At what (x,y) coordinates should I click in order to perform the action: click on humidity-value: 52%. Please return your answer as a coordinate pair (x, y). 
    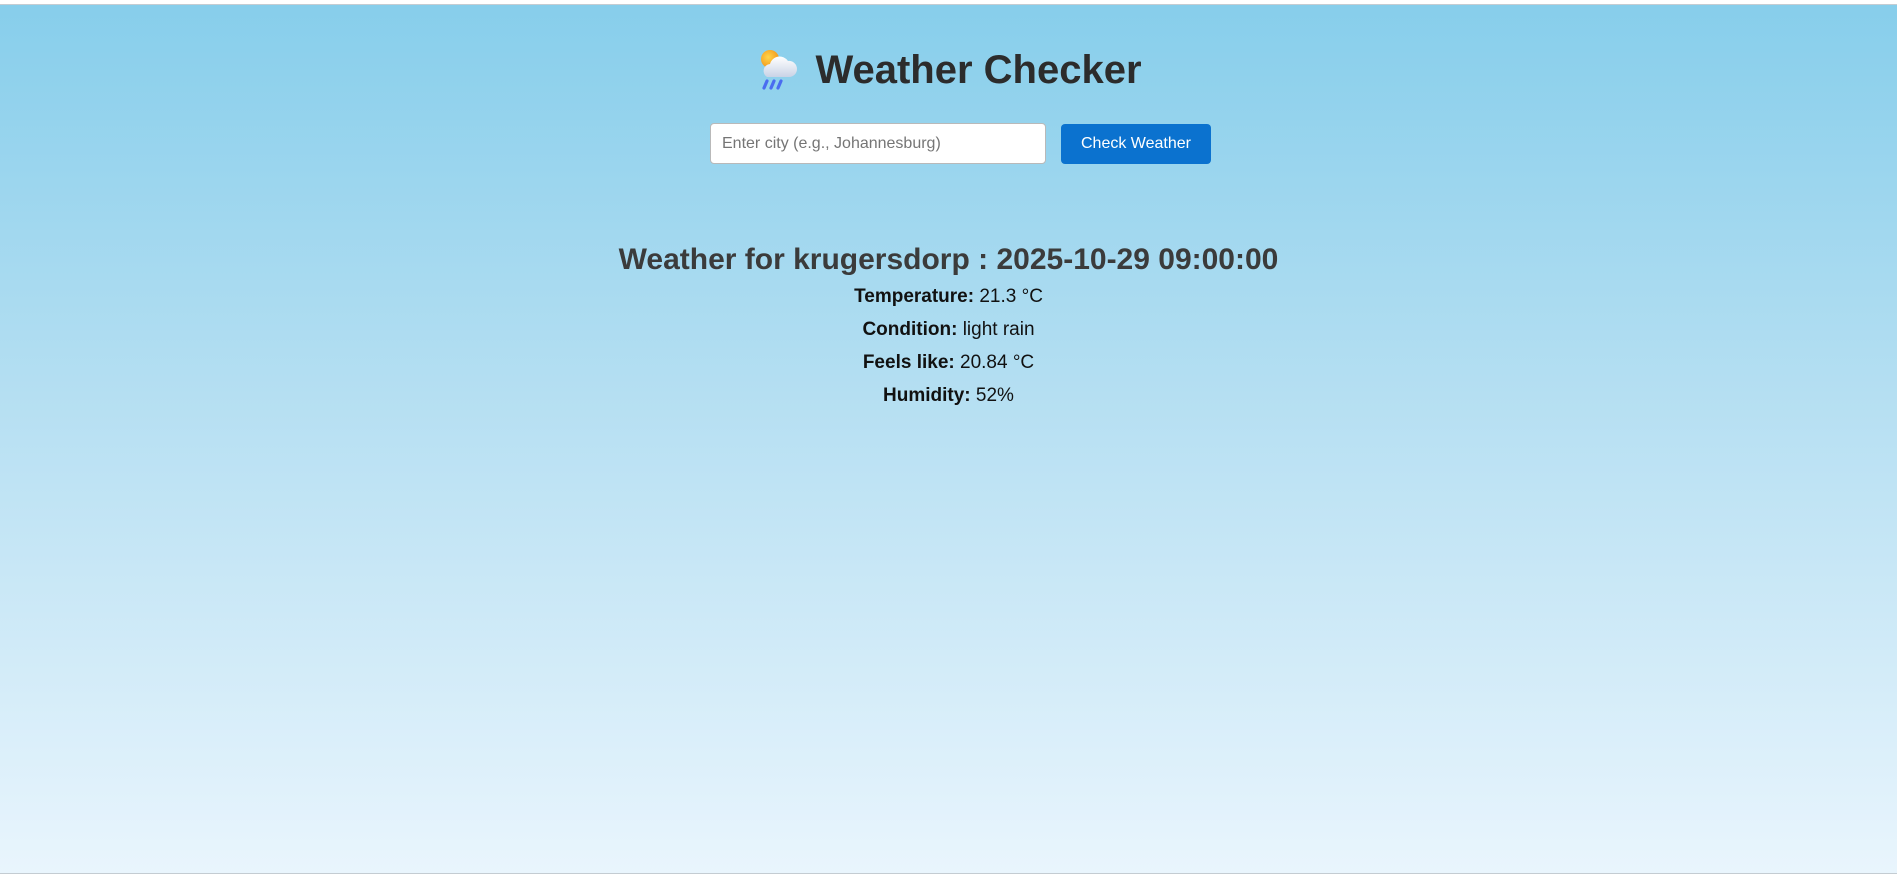
    Looking at the image, I should click on (994, 395).